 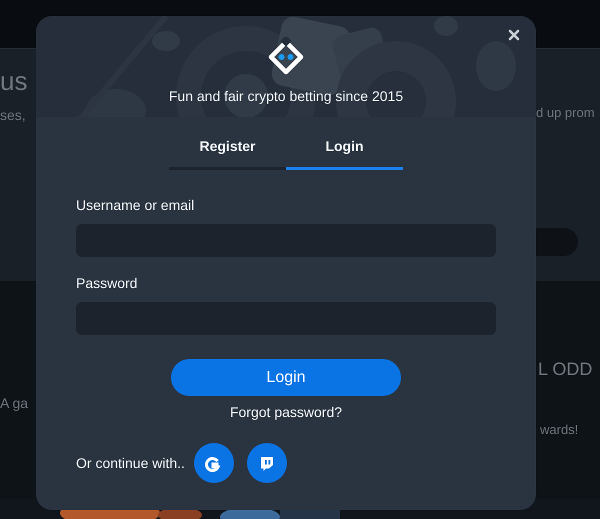 I want to click on tab: Register, so click(x=227, y=151).